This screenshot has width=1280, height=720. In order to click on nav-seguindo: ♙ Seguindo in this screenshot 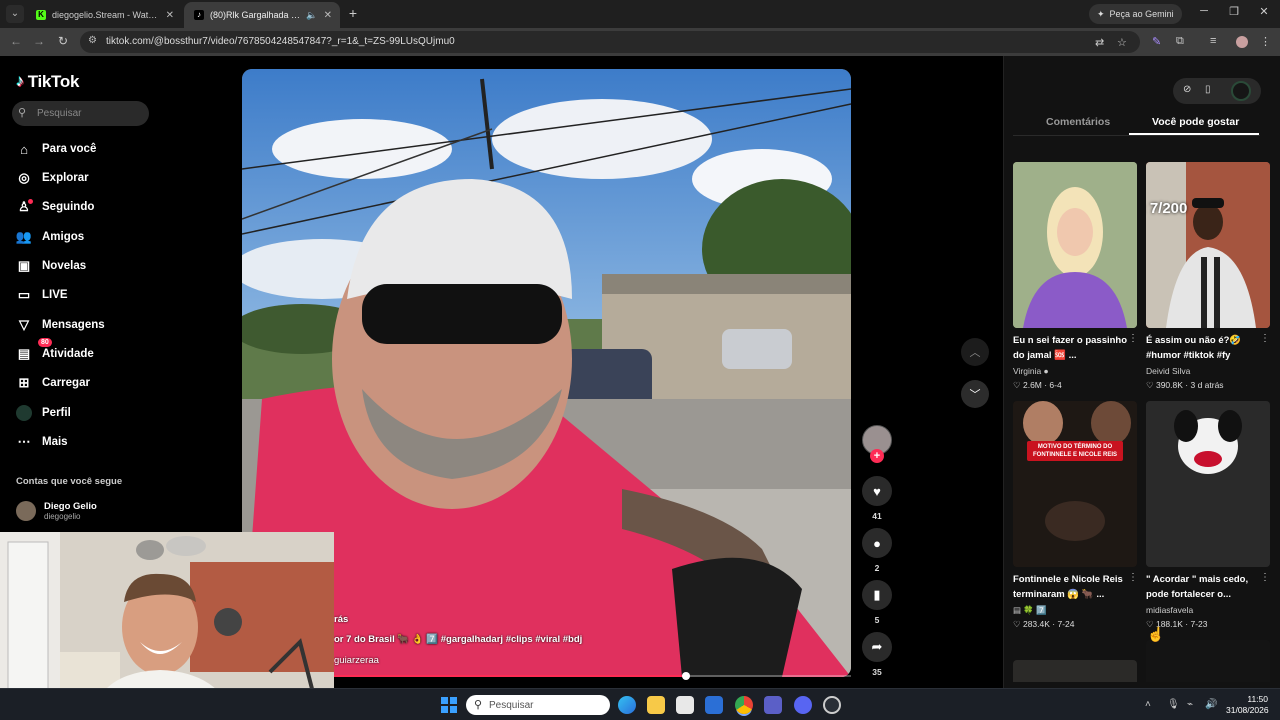, I will do `click(55, 207)`.